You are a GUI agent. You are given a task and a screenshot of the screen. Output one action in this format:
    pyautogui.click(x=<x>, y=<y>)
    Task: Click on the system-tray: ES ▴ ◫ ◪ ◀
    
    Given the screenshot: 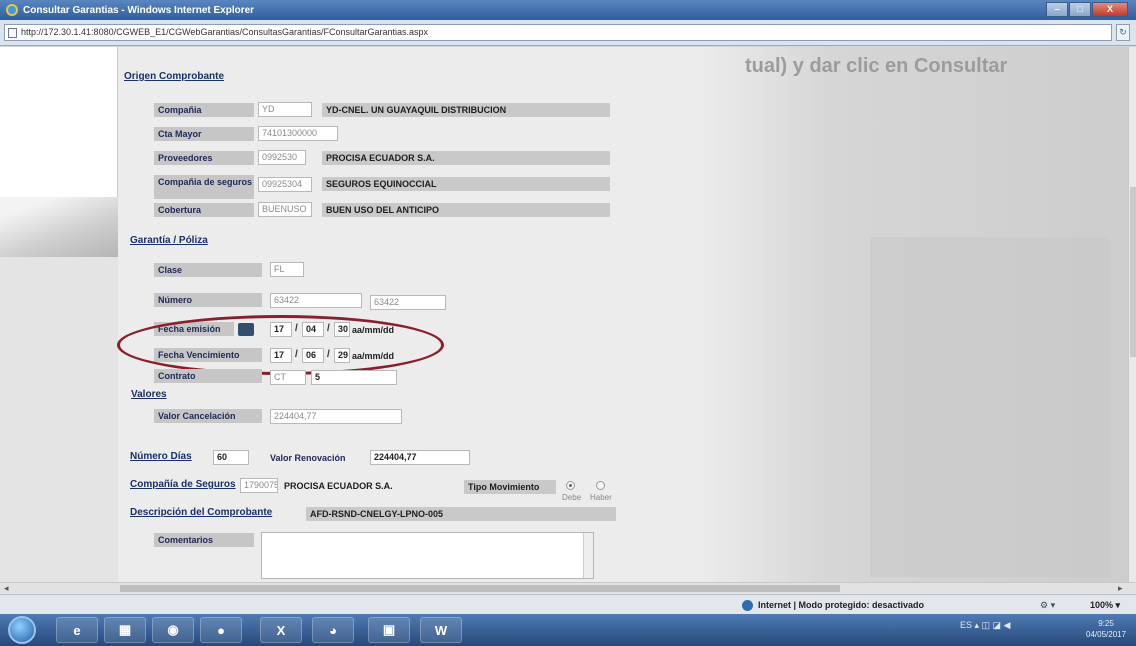 What is the action you would take?
    pyautogui.click(x=985, y=625)
    